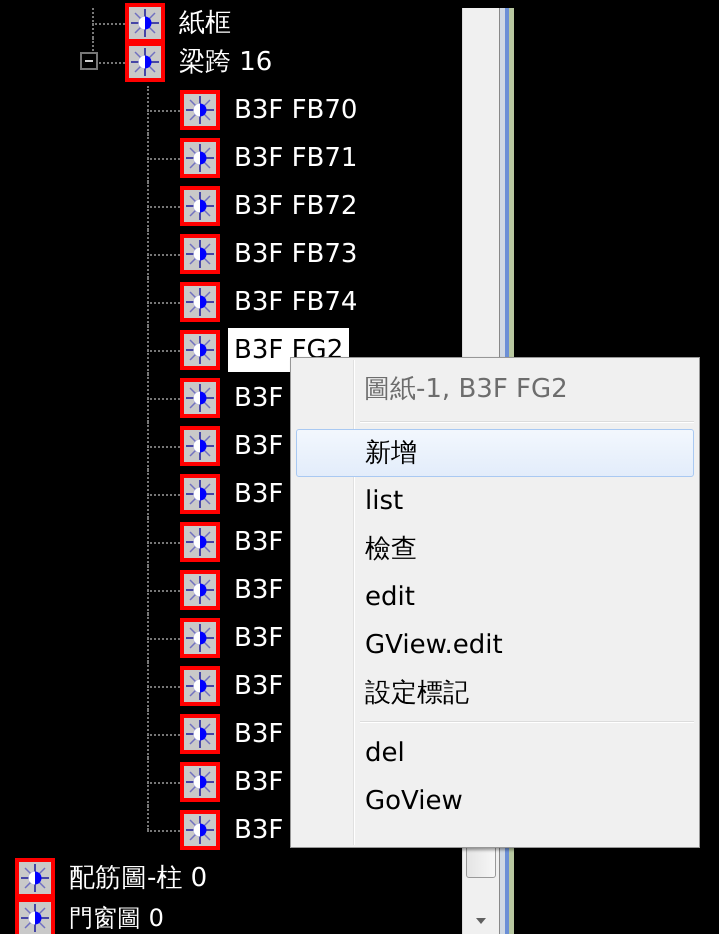 The height and width of the screenshot is (934, 719). I want to click on menu-header: 圖紙-1, B3F FG2, so click(466, 389).